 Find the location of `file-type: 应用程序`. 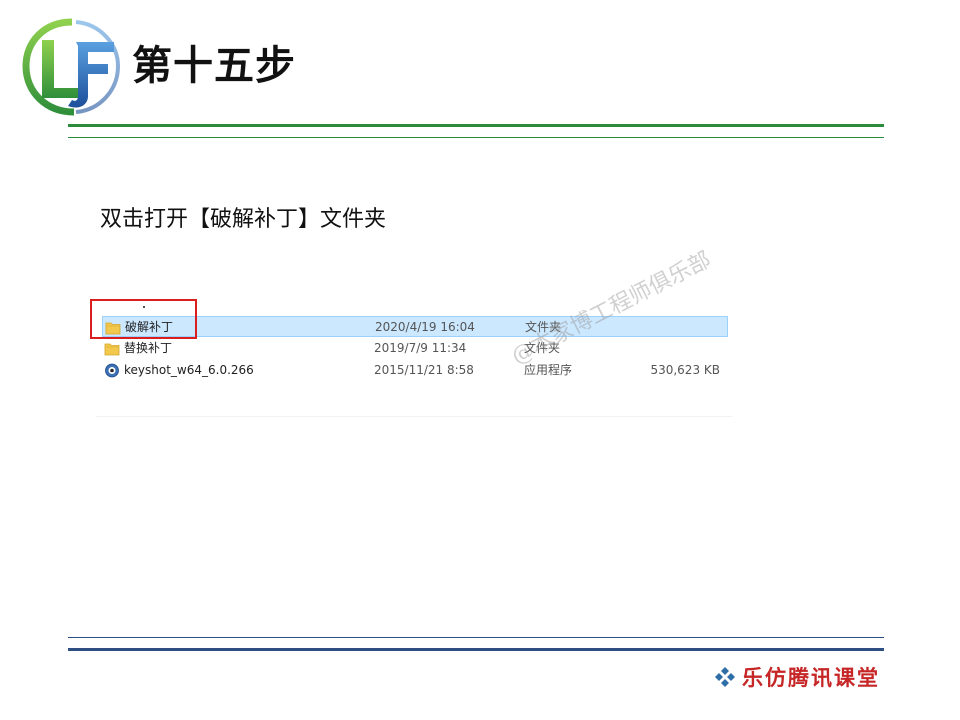

file-type: 应用程序 is located at coordinates (548, 370).